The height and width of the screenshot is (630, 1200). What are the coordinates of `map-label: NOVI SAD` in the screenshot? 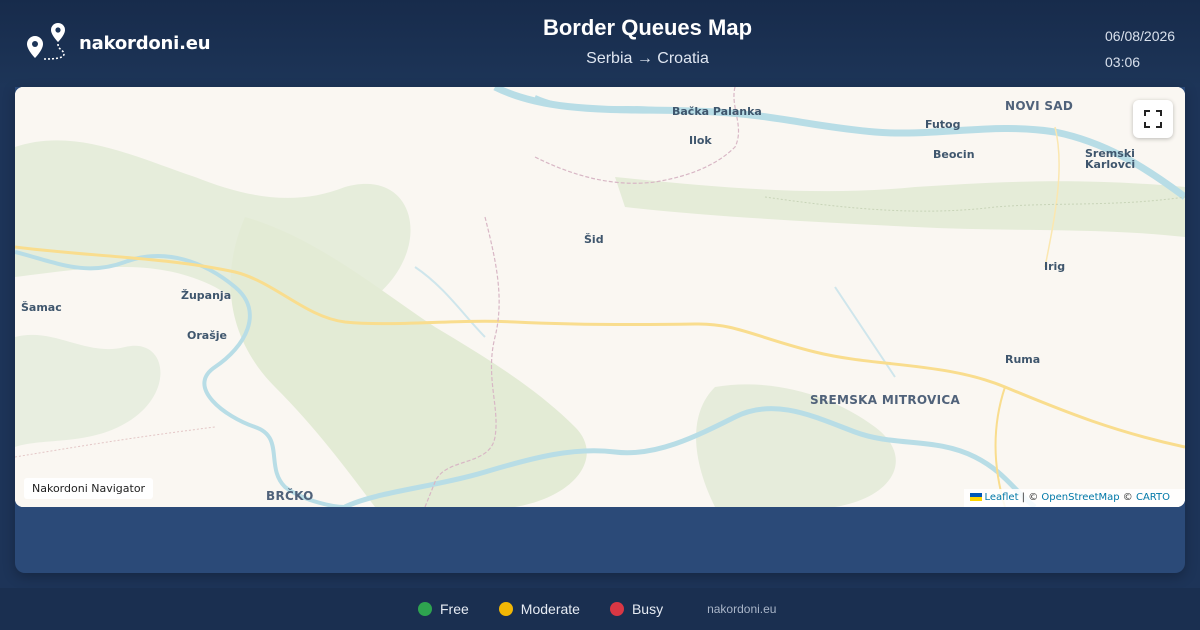 It's located at (1039, 106).